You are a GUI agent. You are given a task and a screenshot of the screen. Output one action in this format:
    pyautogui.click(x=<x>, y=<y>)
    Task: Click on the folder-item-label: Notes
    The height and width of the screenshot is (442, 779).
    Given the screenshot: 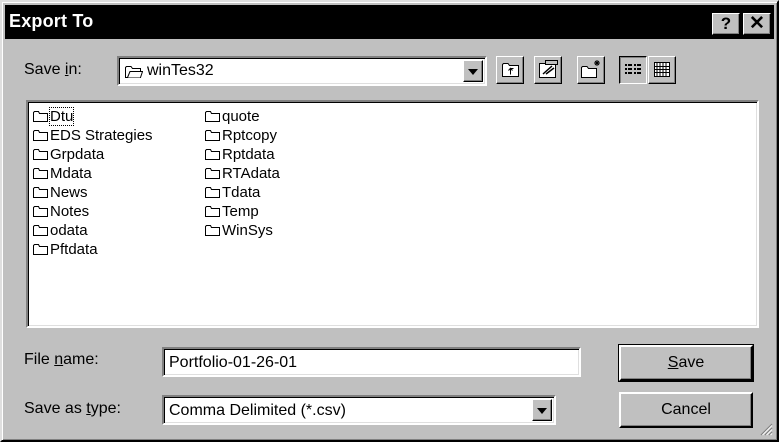 What is the action you would take?
    pyautogui.click(x=70, y=211)
    